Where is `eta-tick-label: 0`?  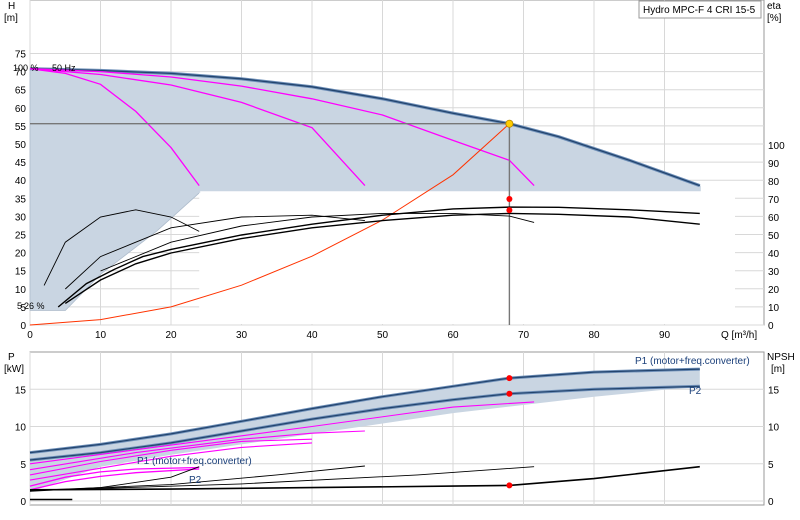
eta-tick-label: 0 is located at coordinates (771, 326).